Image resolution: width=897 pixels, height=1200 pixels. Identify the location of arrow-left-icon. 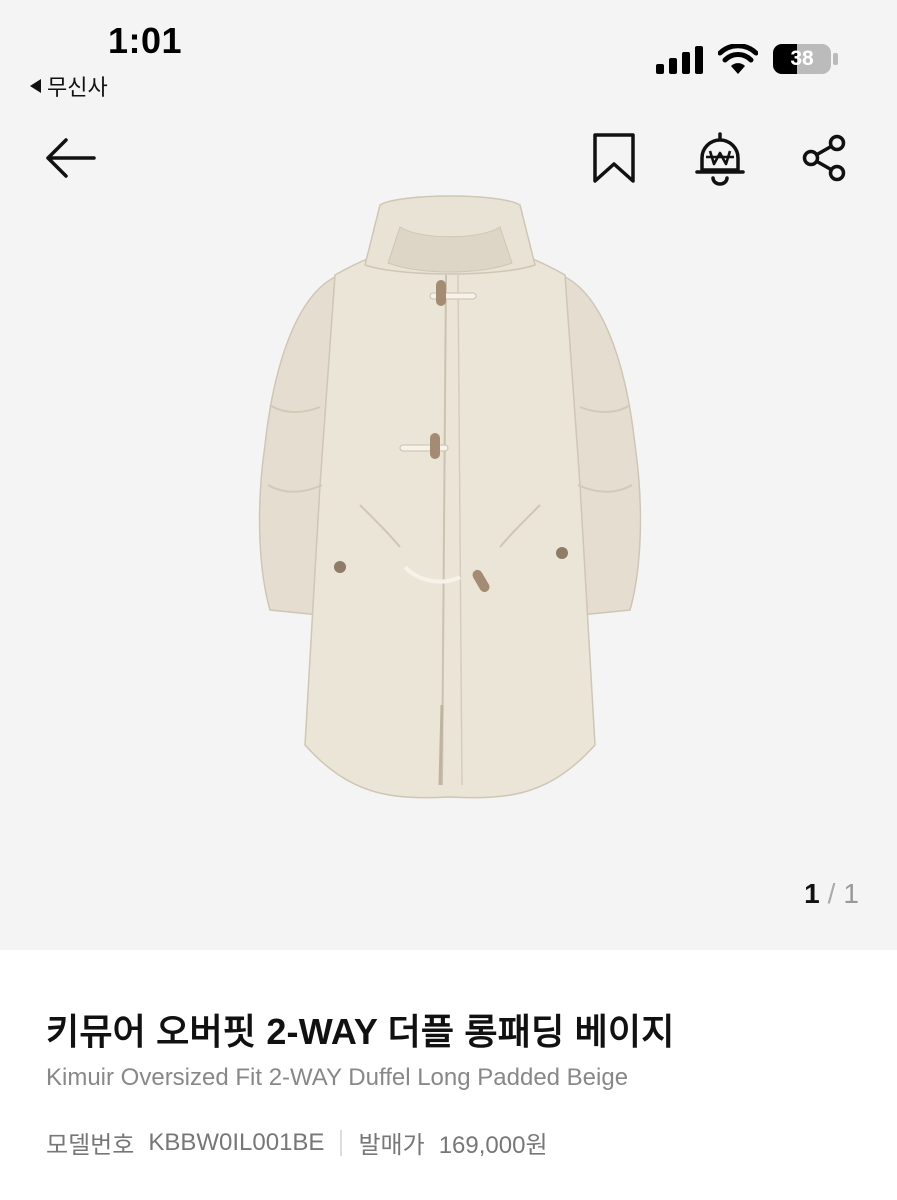
(71, 158).